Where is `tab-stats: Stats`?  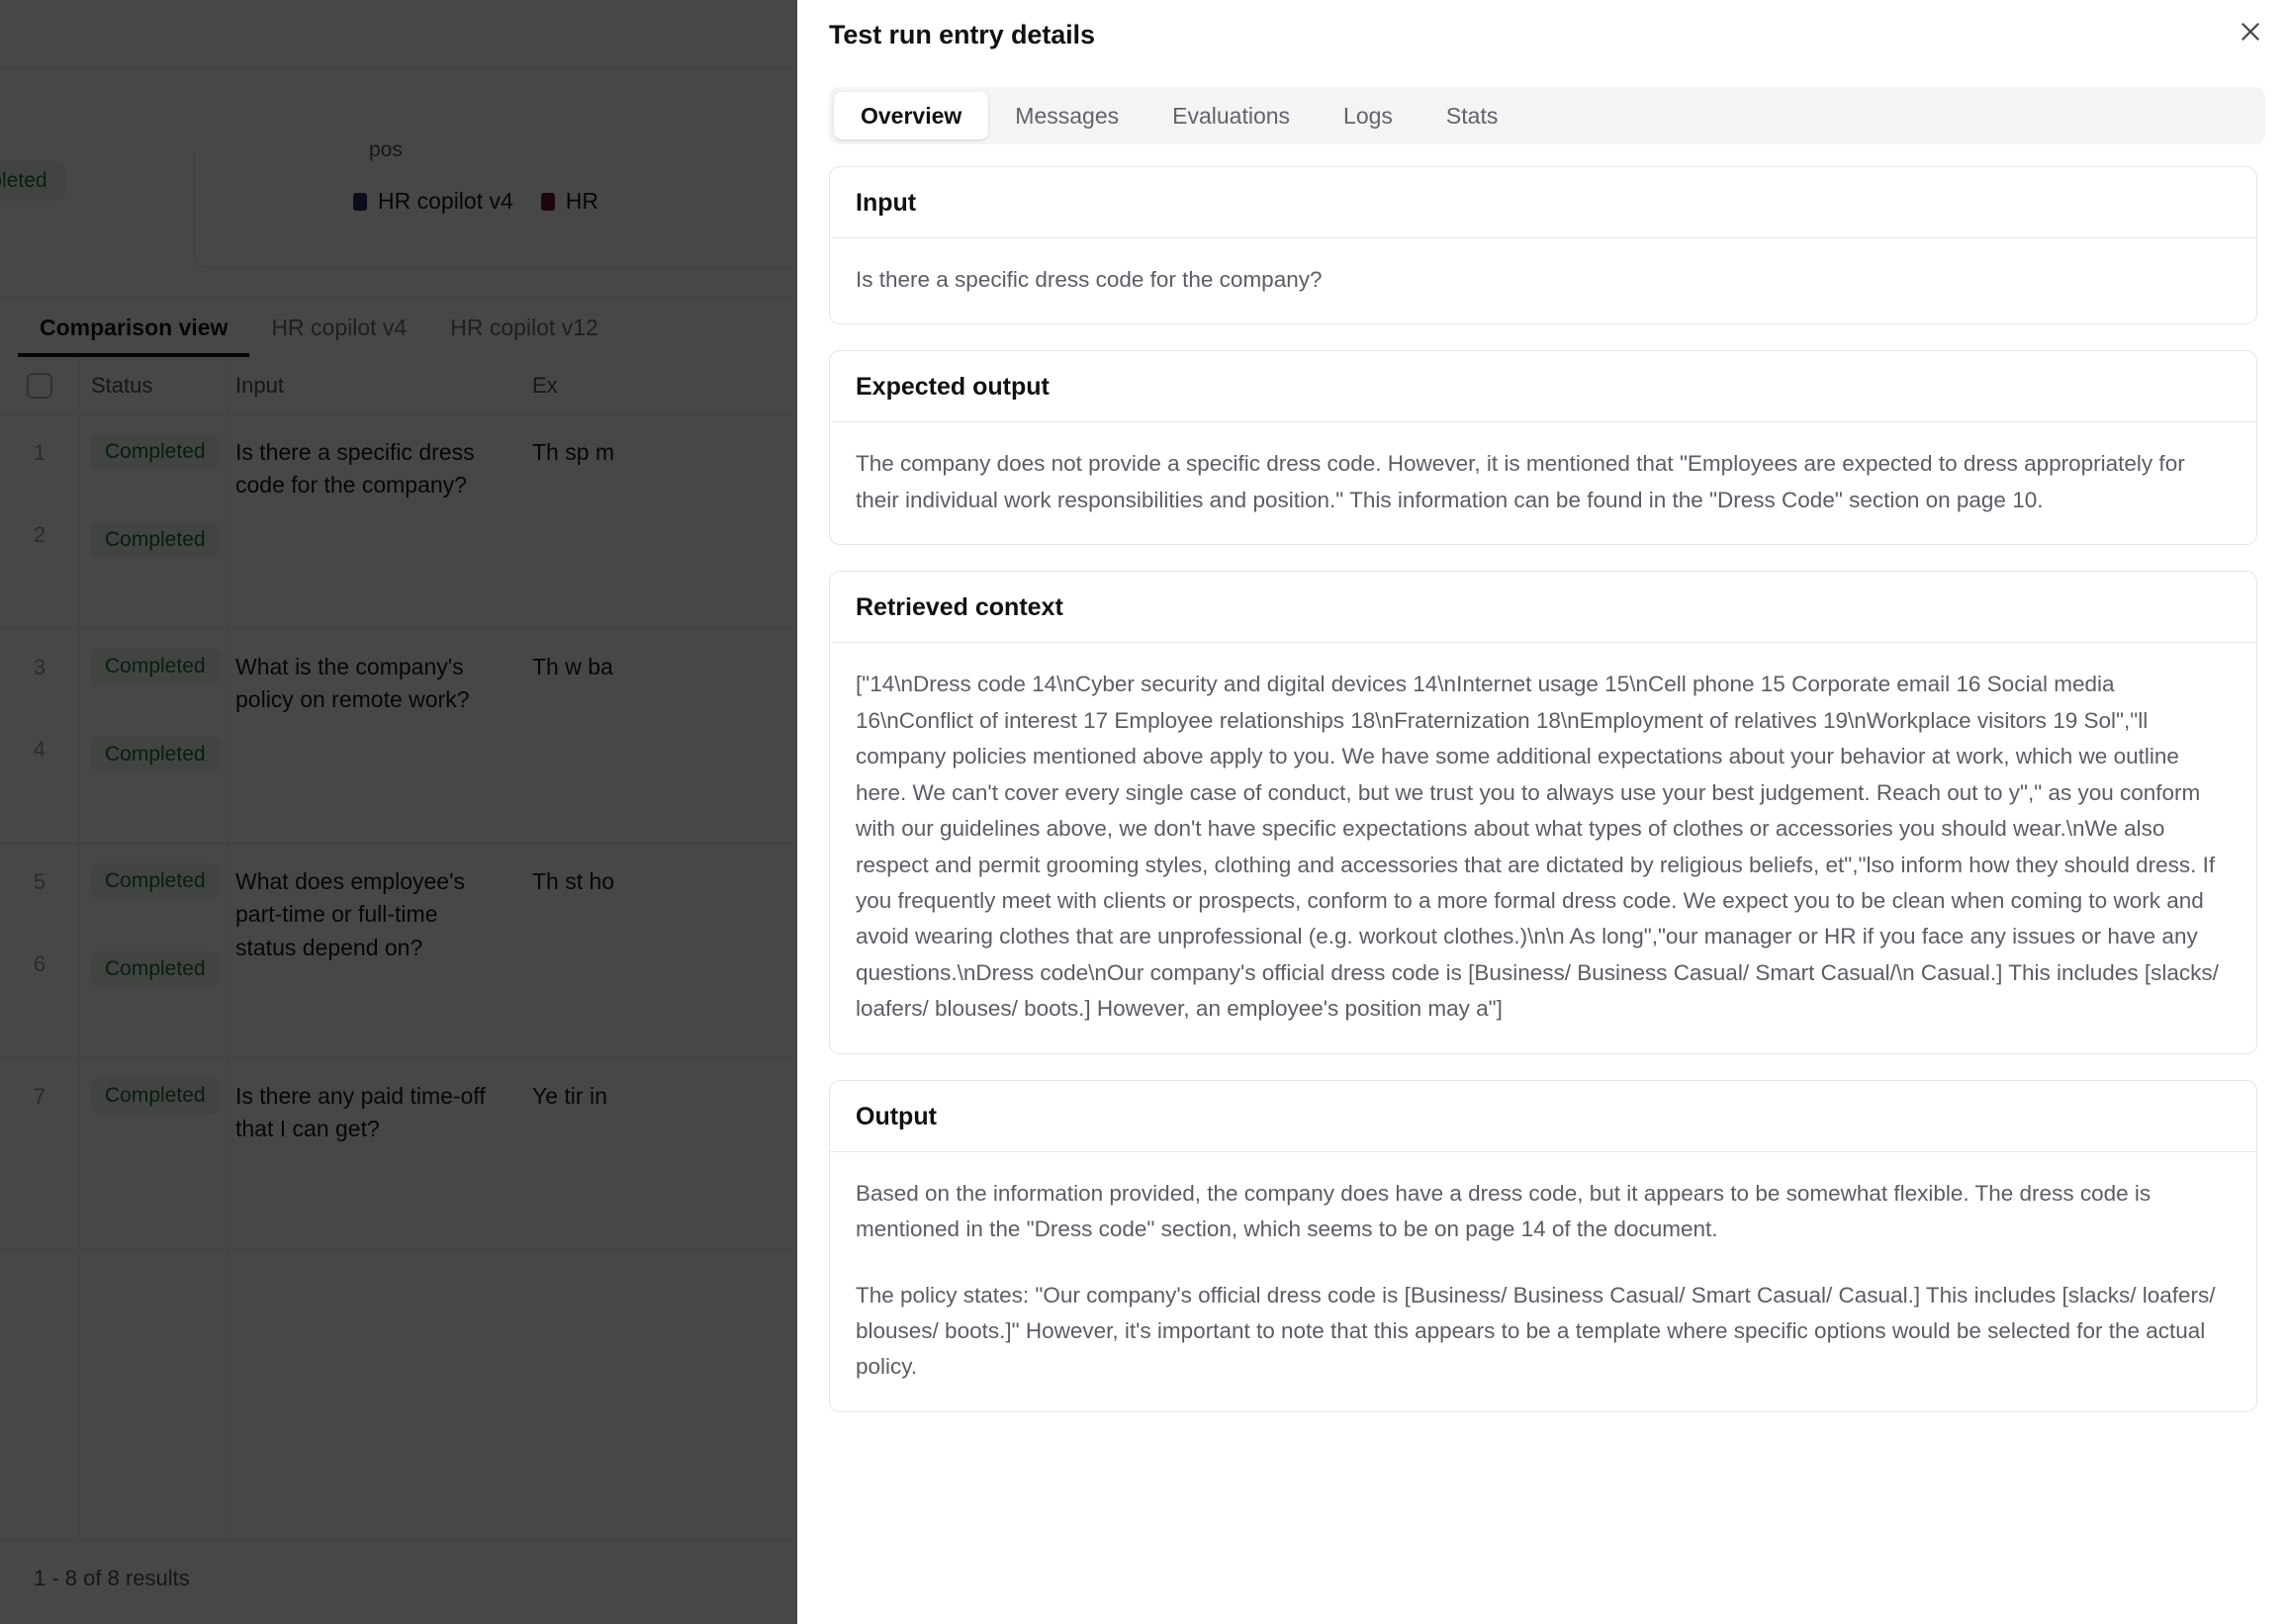
tab-stats: Stats is located at coordinates (1472, 115).